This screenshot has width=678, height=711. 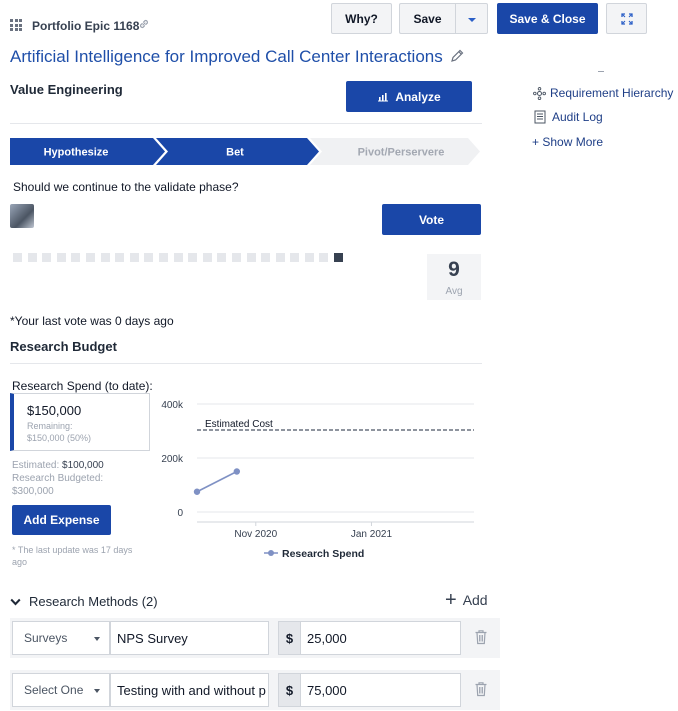 I want to click on chart-icon, so click(x=383, y=96).